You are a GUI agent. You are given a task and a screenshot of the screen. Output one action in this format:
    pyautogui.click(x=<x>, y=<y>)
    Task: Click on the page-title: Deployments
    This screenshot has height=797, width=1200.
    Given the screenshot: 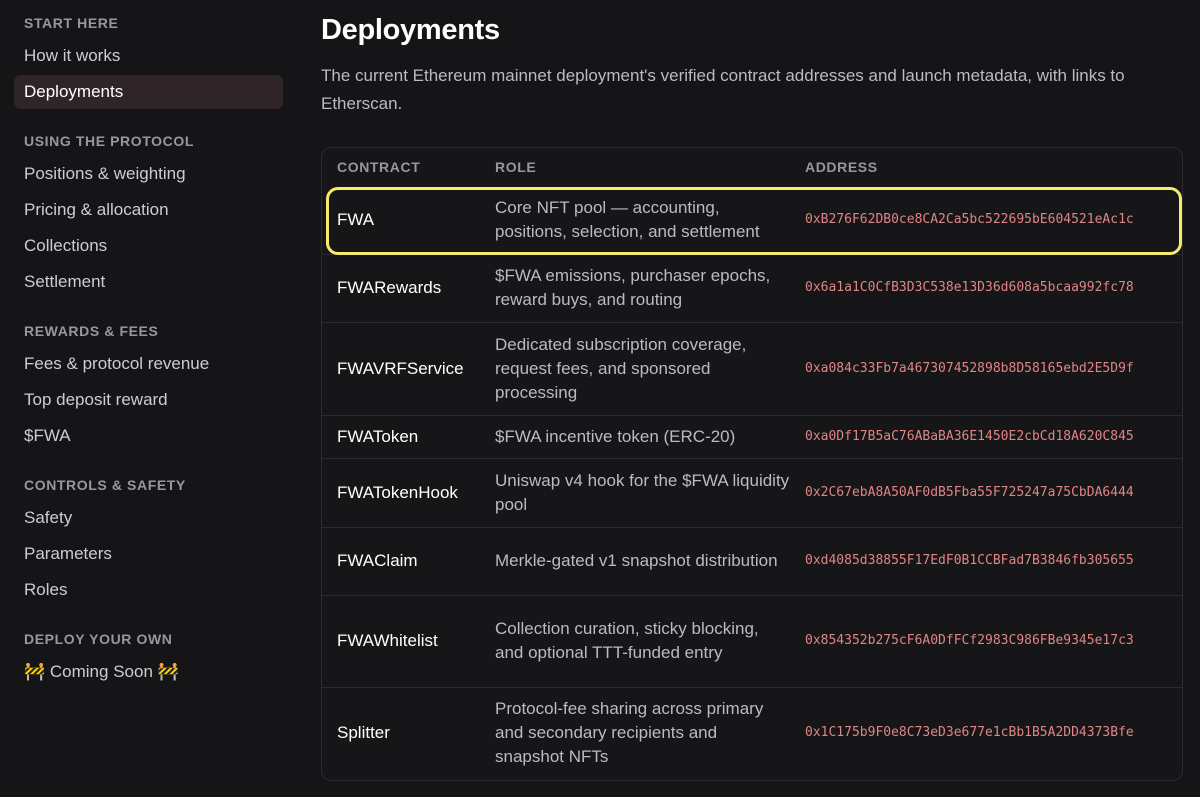 What is the action you would take?
    pyautogui.click(x=410, y=30)
    